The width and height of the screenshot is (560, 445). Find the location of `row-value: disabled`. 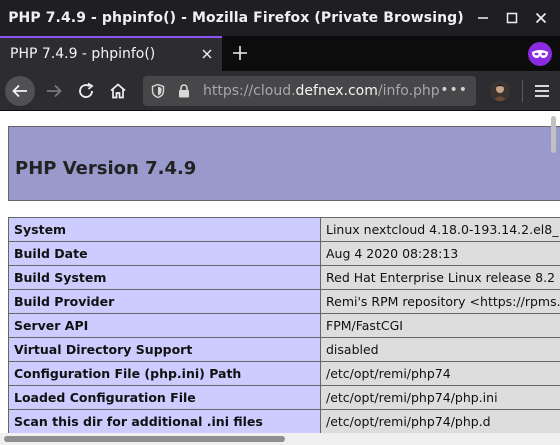

row-value: disabled is located at coordinates (440, 349).